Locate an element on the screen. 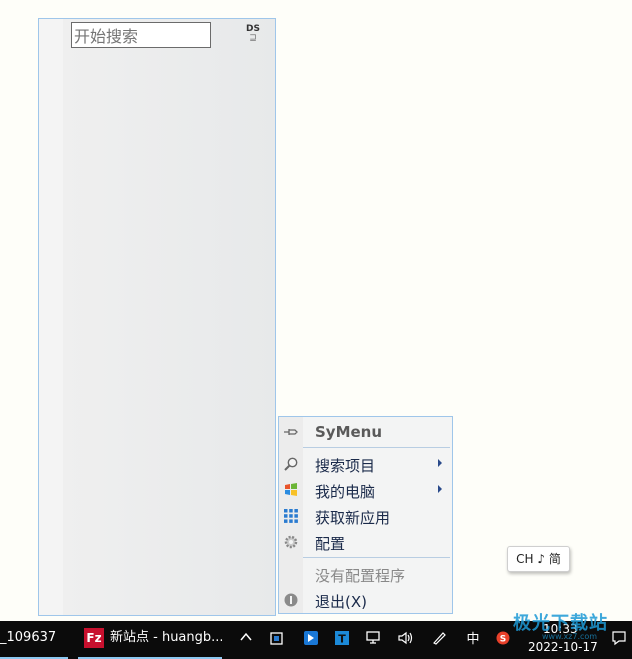  menu-item-get-new-apps: 获取新应用 is located at coordinates (365, 516).